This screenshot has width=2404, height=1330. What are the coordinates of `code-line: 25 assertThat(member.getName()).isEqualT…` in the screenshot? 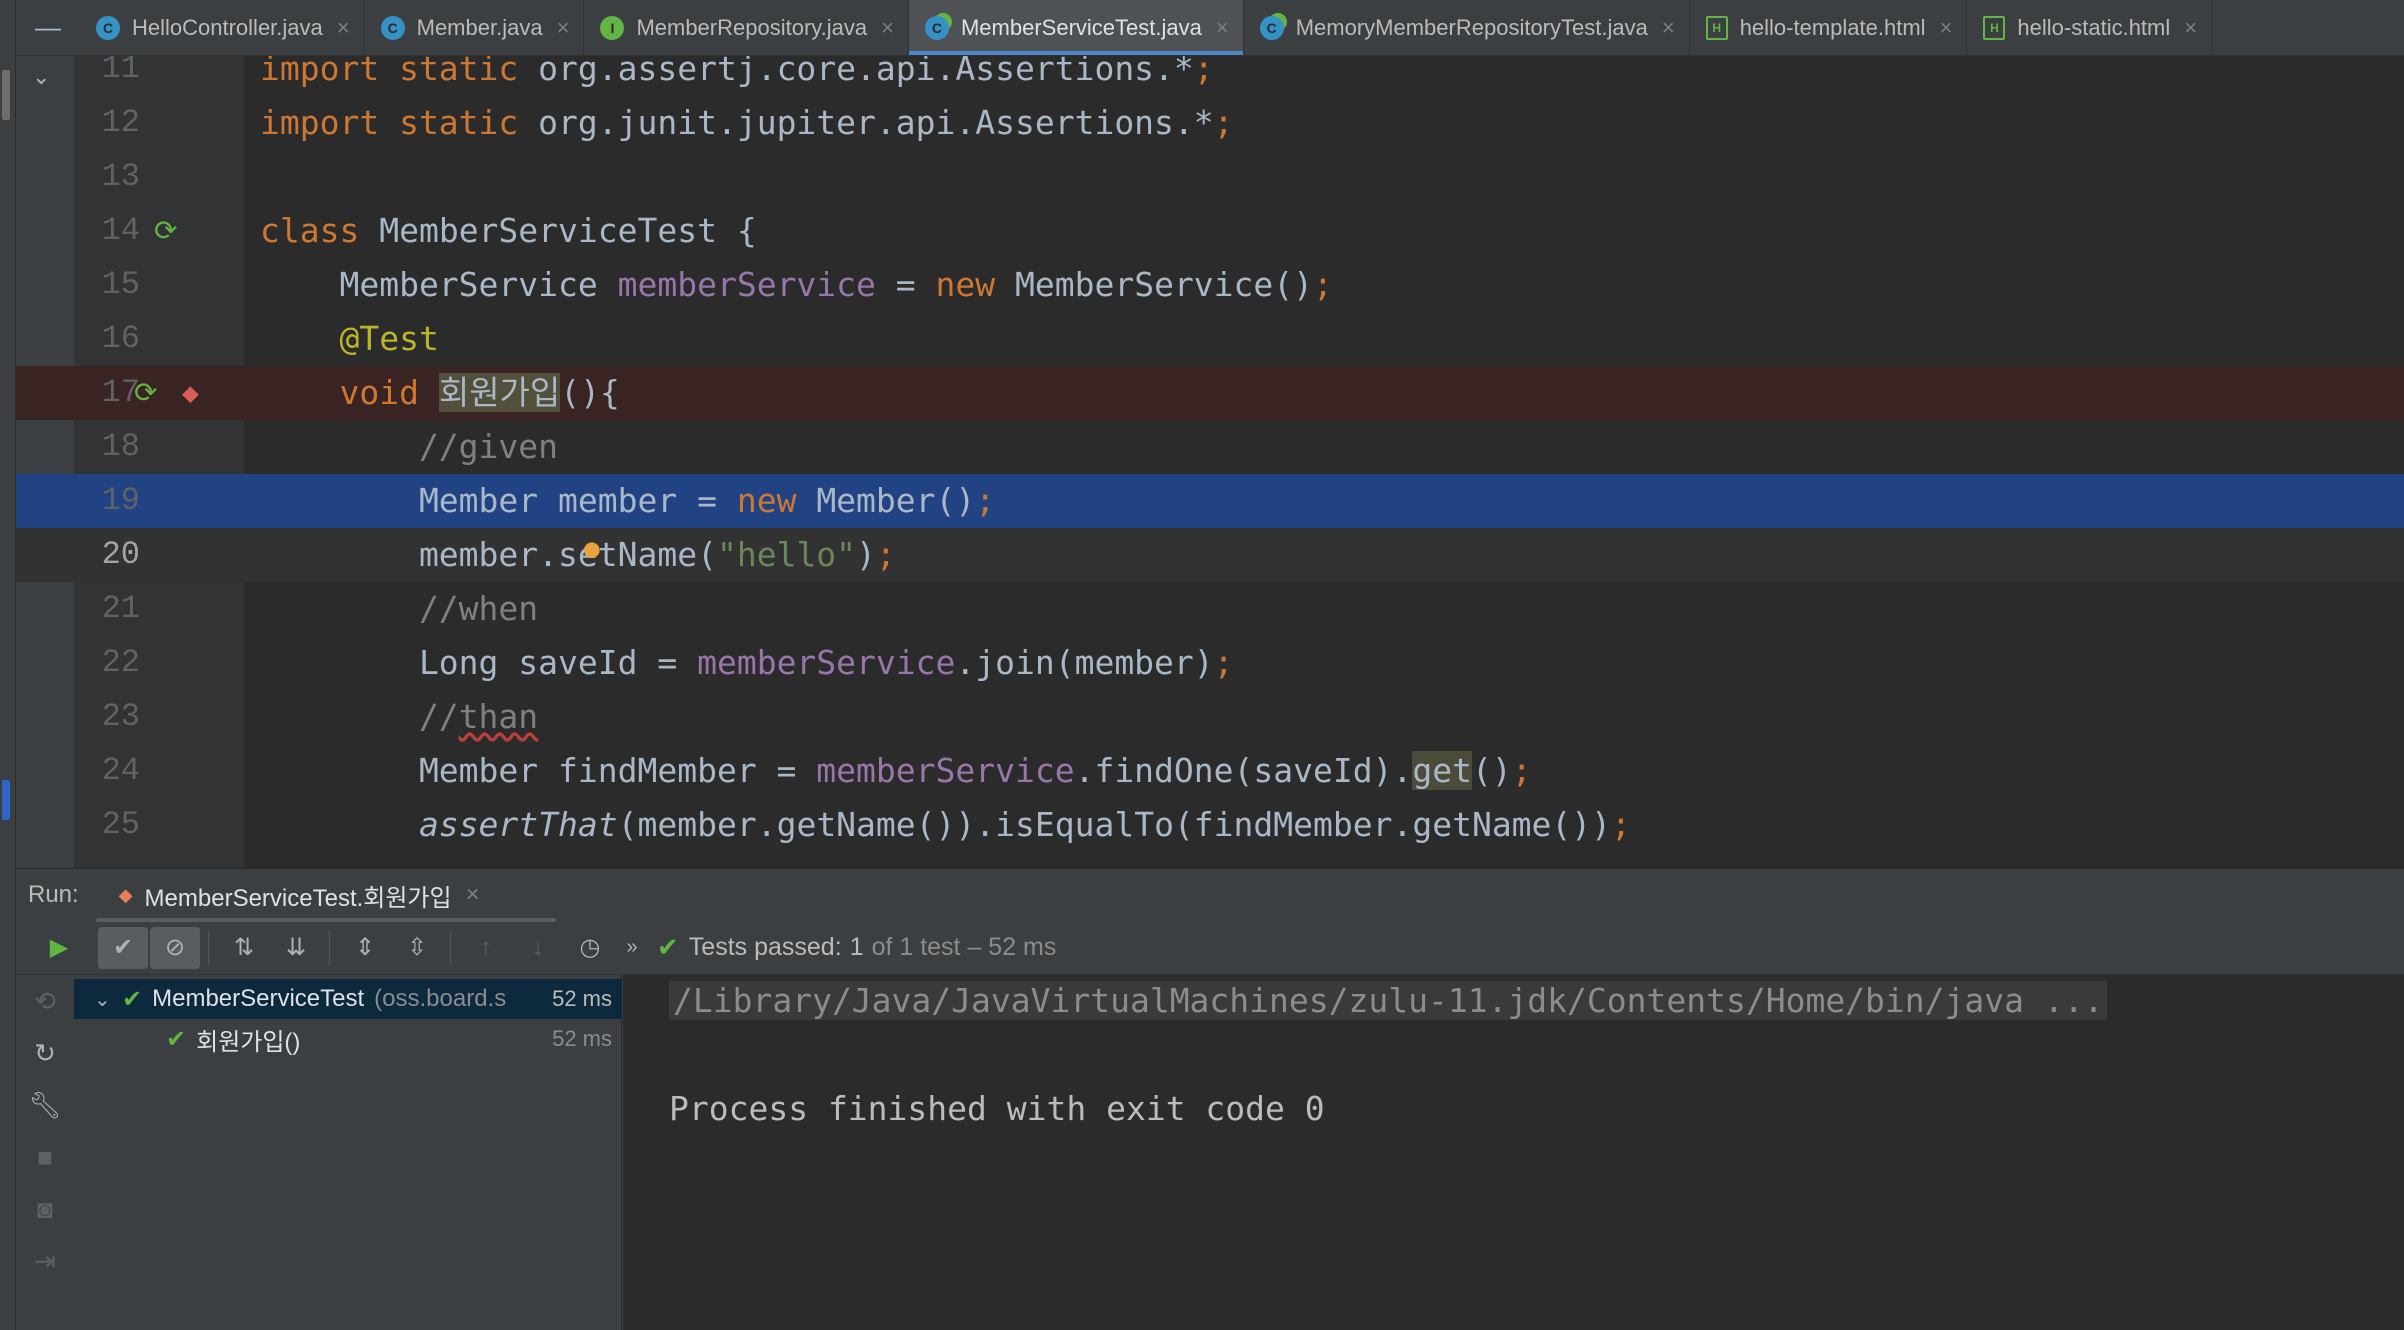 It's located at (1210, 825).